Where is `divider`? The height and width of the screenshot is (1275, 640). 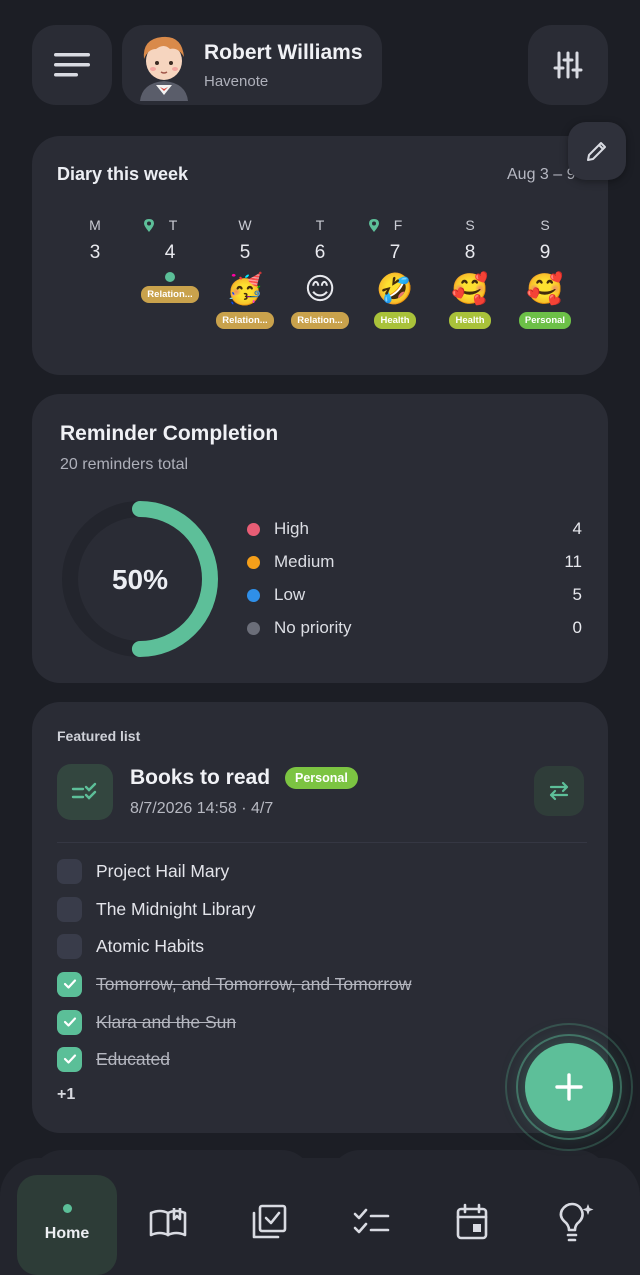 divider is located at coordinates (322, 842).